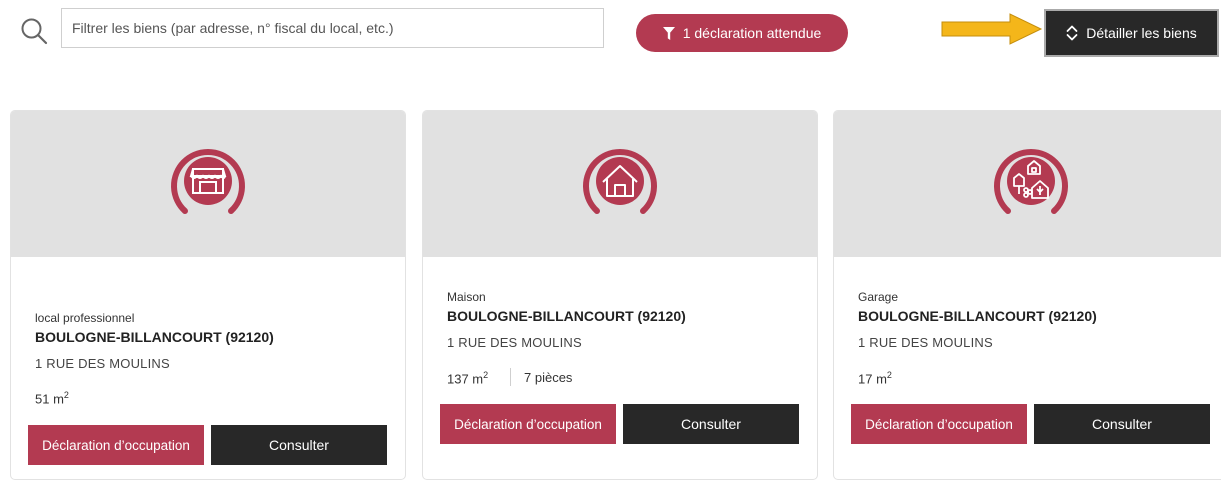 This screenshot has width=1221, height=480. Describe the element at coordinates (620, 181) in the screenshot. I see `house-icon` at that location.